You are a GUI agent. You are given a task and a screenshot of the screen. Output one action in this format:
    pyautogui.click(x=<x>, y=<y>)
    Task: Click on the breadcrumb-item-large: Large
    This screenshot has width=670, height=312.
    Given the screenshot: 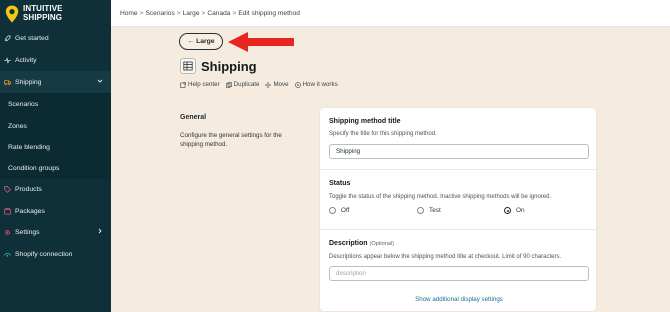 What is the action you would take?
    pyautogui.click(x=191, y=13)
    